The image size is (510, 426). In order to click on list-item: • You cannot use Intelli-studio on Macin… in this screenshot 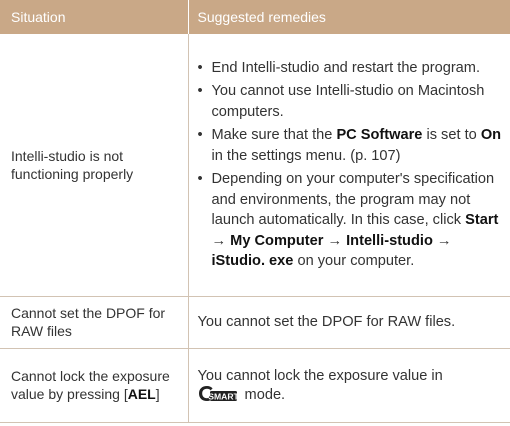, I will do `click(351, 101)`.